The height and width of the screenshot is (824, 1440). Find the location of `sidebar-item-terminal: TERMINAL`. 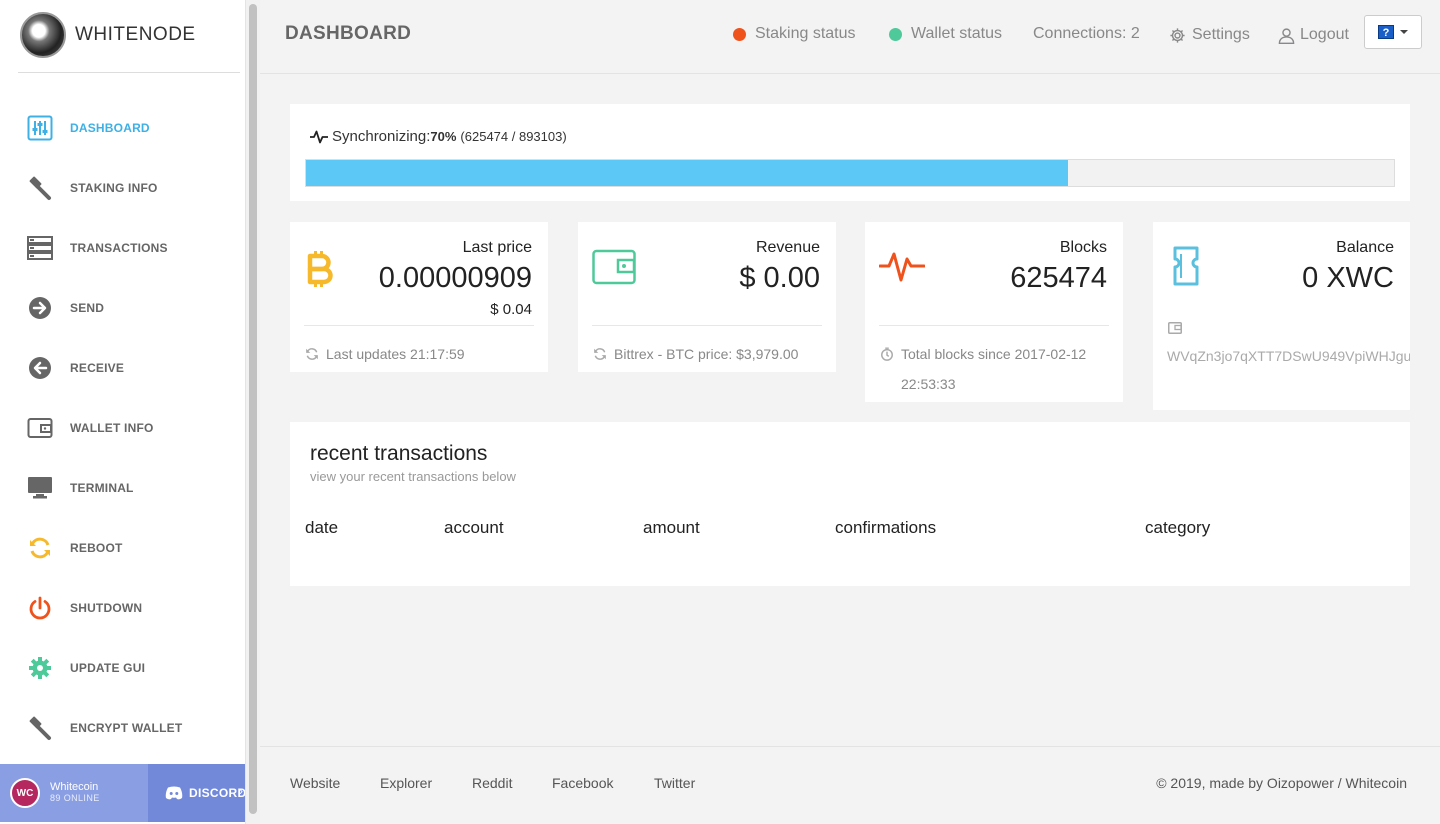

sidebar-item-terminal: TERMINAL is located at coordinates (122, 488).